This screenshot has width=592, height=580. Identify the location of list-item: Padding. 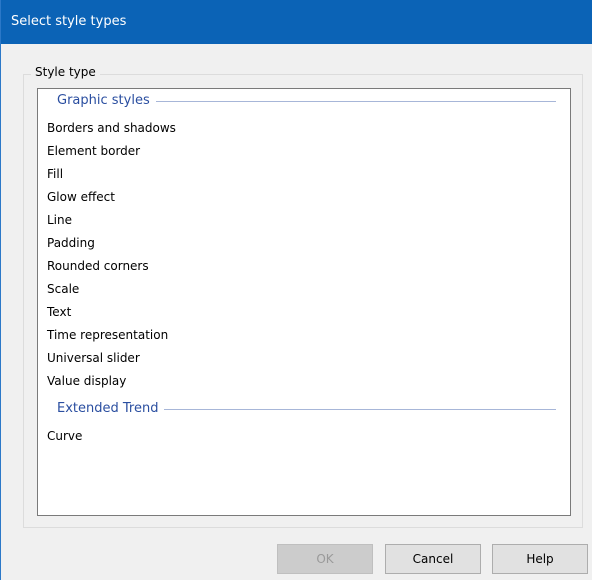
(71, 243).